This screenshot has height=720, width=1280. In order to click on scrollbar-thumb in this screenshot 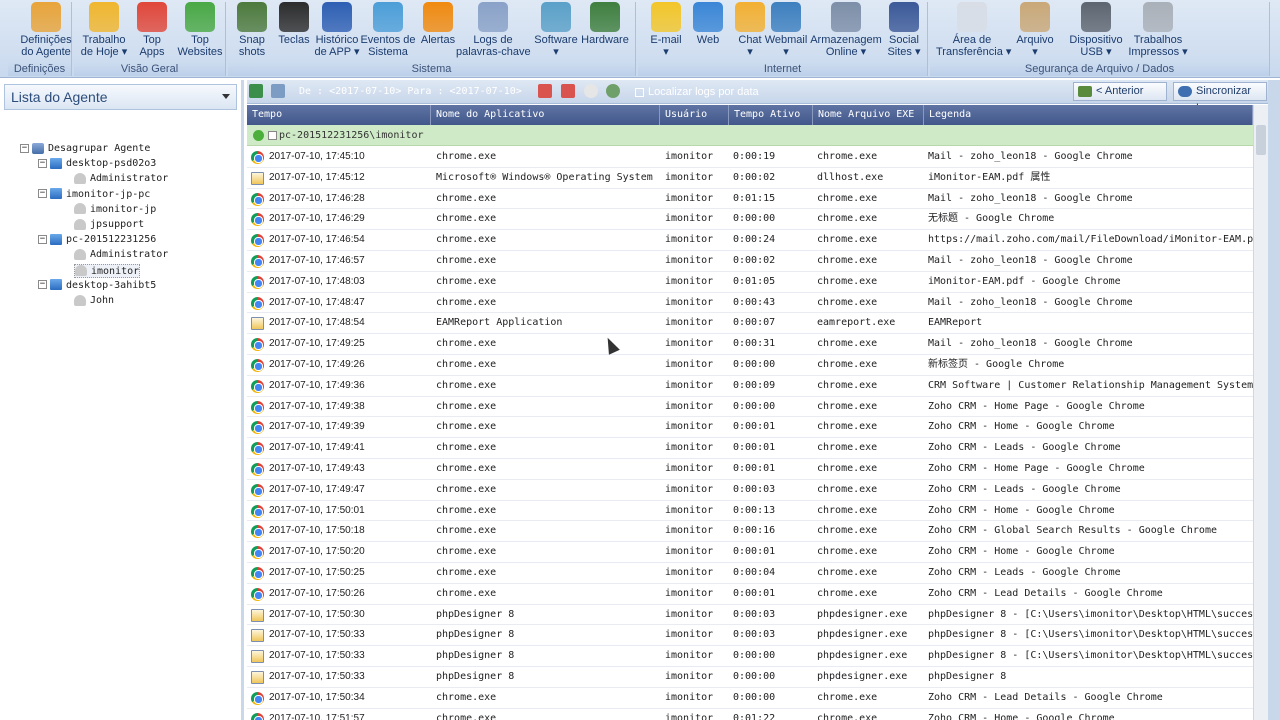, I will do `click(1261, 140)`.